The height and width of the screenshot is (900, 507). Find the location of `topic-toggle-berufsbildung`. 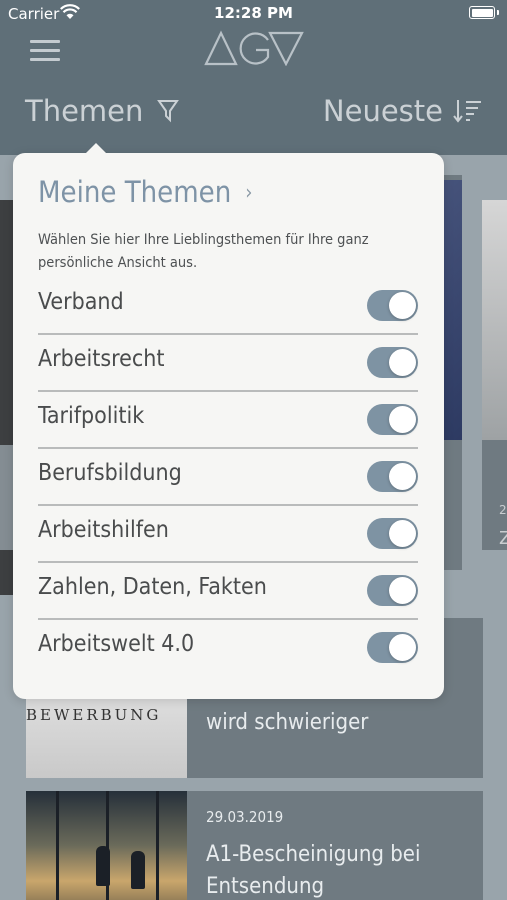

topic-toggle-berufsbildung is located at coordinates (392, 476).